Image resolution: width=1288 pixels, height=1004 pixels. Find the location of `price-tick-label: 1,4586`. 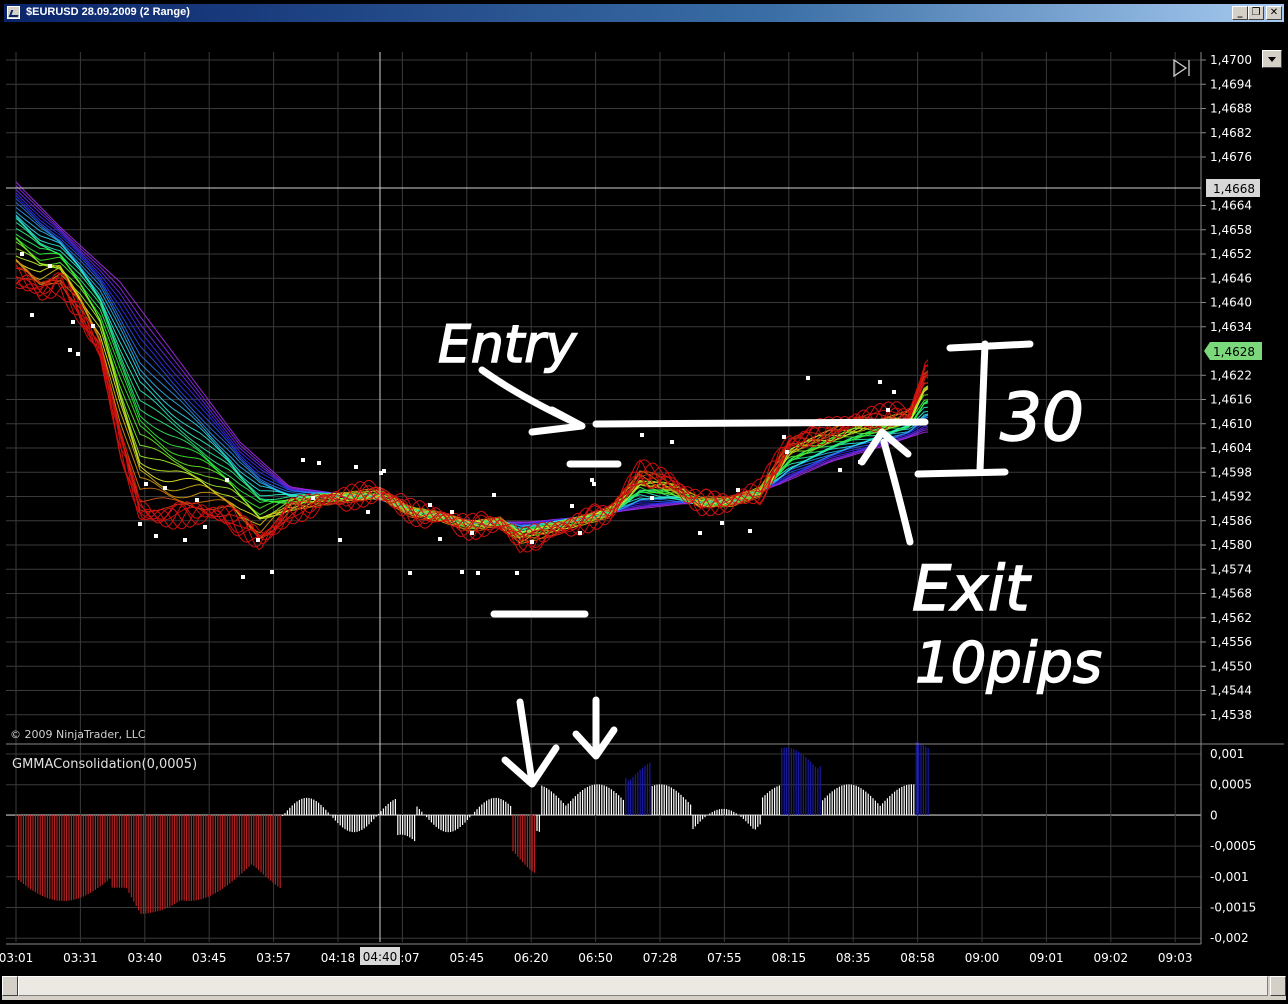

price-tick-label: 1,4586 is located at coordinates (1231, 521).